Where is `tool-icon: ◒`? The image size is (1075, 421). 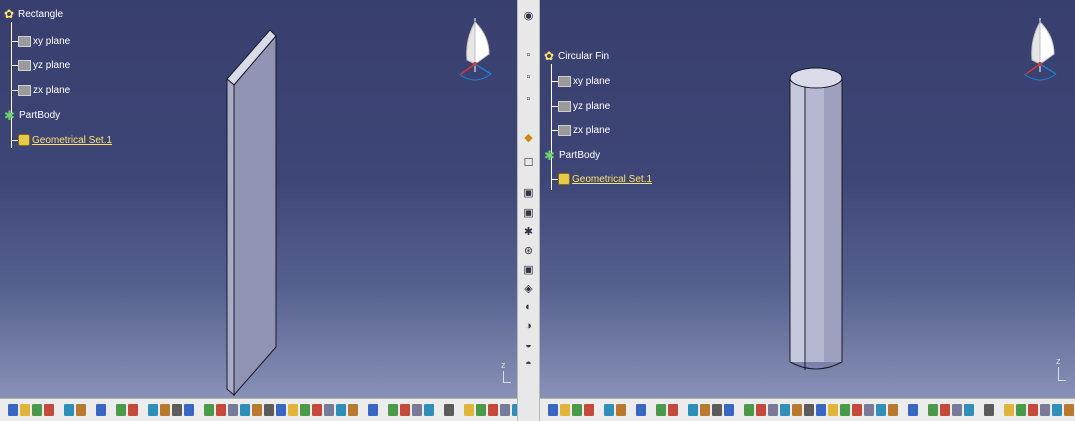 tool-icon: ◒ is located at coordinates (528, 345).